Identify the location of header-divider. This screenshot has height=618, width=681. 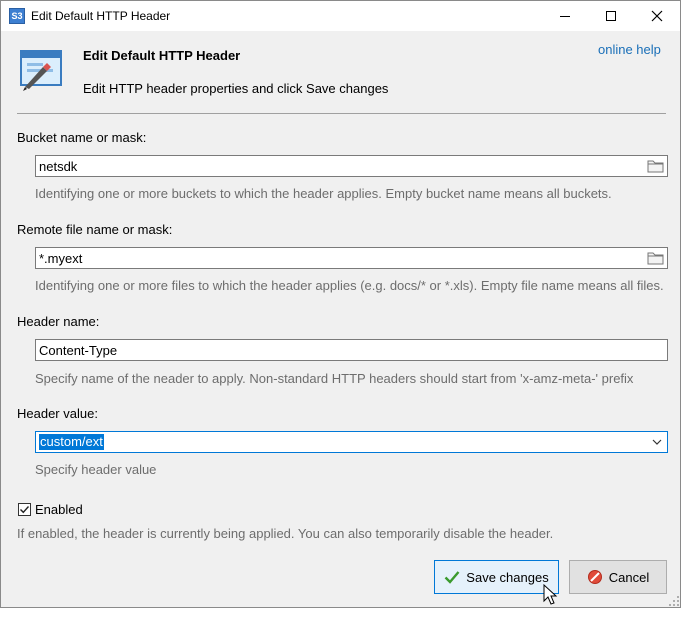
(341, 113).